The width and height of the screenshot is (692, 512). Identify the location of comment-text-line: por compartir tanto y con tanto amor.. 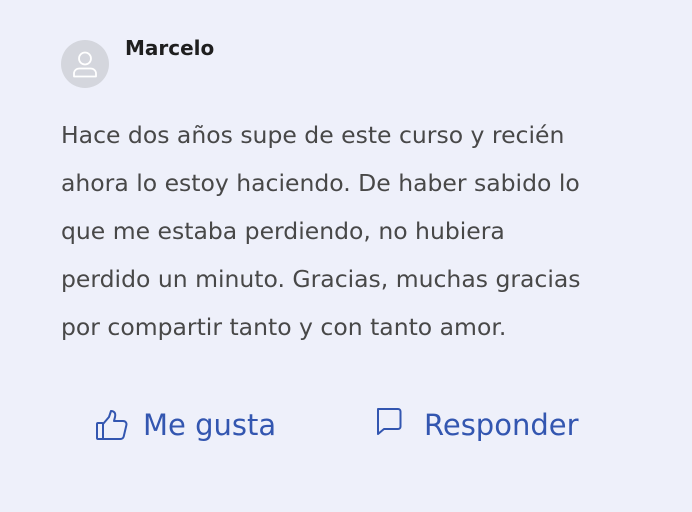
(284, 327).